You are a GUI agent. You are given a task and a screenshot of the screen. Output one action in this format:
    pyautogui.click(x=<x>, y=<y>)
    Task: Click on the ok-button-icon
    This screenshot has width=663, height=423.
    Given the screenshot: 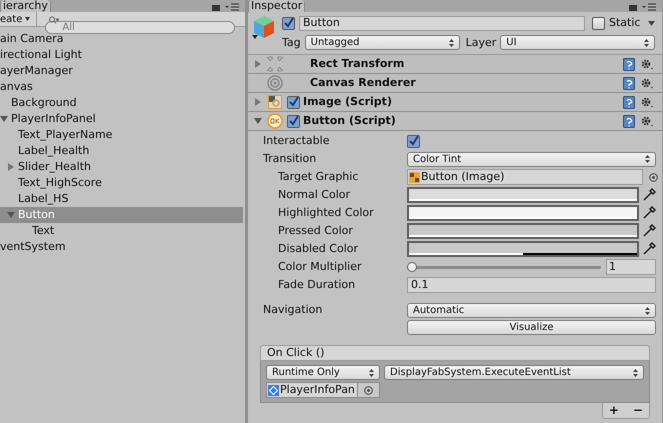 What is the action you would take?
    pyautogui.click(x=275, y=121)
    